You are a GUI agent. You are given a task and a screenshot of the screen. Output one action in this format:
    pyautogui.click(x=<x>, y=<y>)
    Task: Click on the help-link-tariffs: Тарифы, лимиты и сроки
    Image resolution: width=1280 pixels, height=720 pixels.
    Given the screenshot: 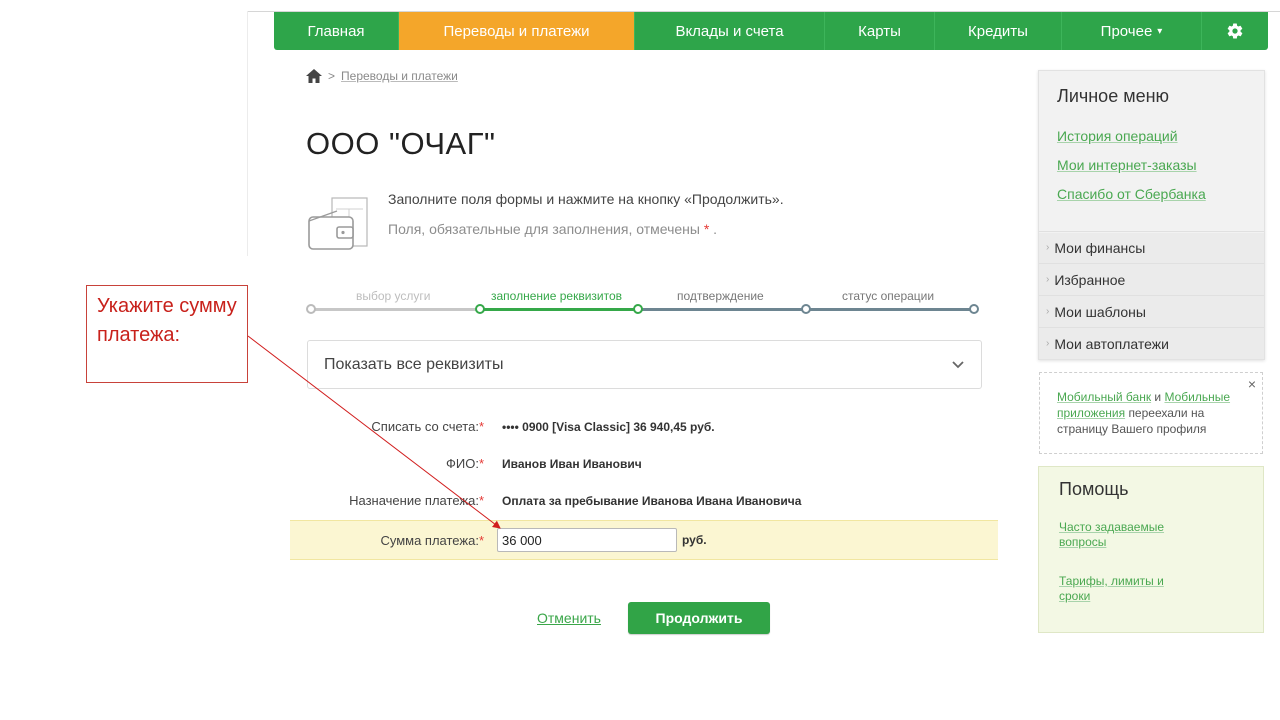 What is the action you would take?
    pyautogui.click(x=1124, y=589)
    